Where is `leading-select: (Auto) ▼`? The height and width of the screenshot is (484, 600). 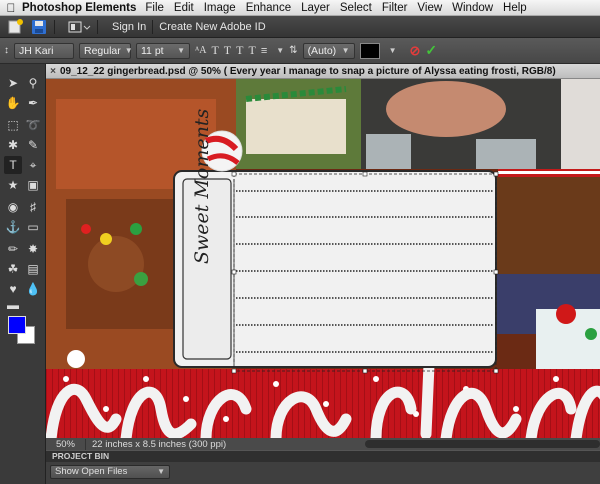
leading-select: (Auto) ▼ is located at coordinates (328, 50).